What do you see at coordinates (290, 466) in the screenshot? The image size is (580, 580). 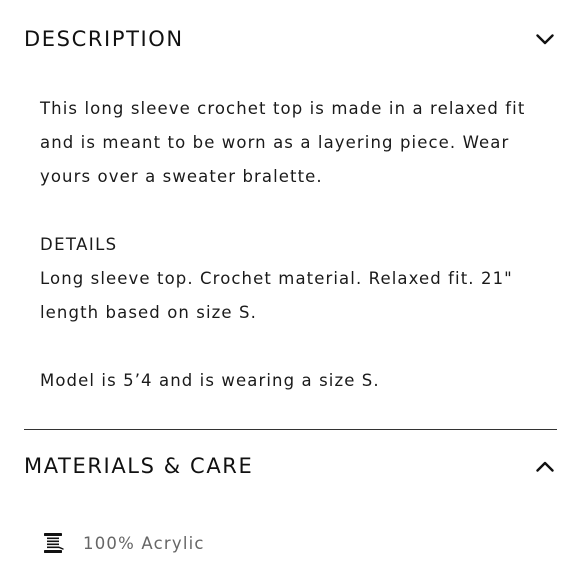 I see `materials-accordion-header: MATERIALS & CARE` at bounding box center [290, 466].